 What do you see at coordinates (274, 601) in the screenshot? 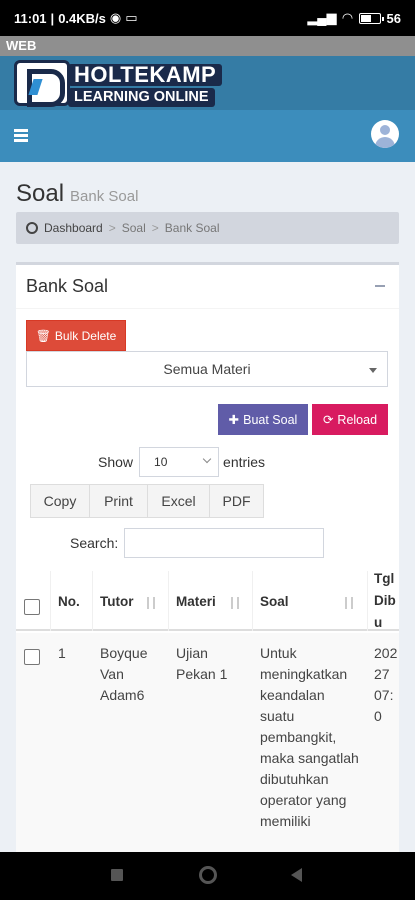
I see `column-header-soal: Soal` at bounding box center [274, 601].